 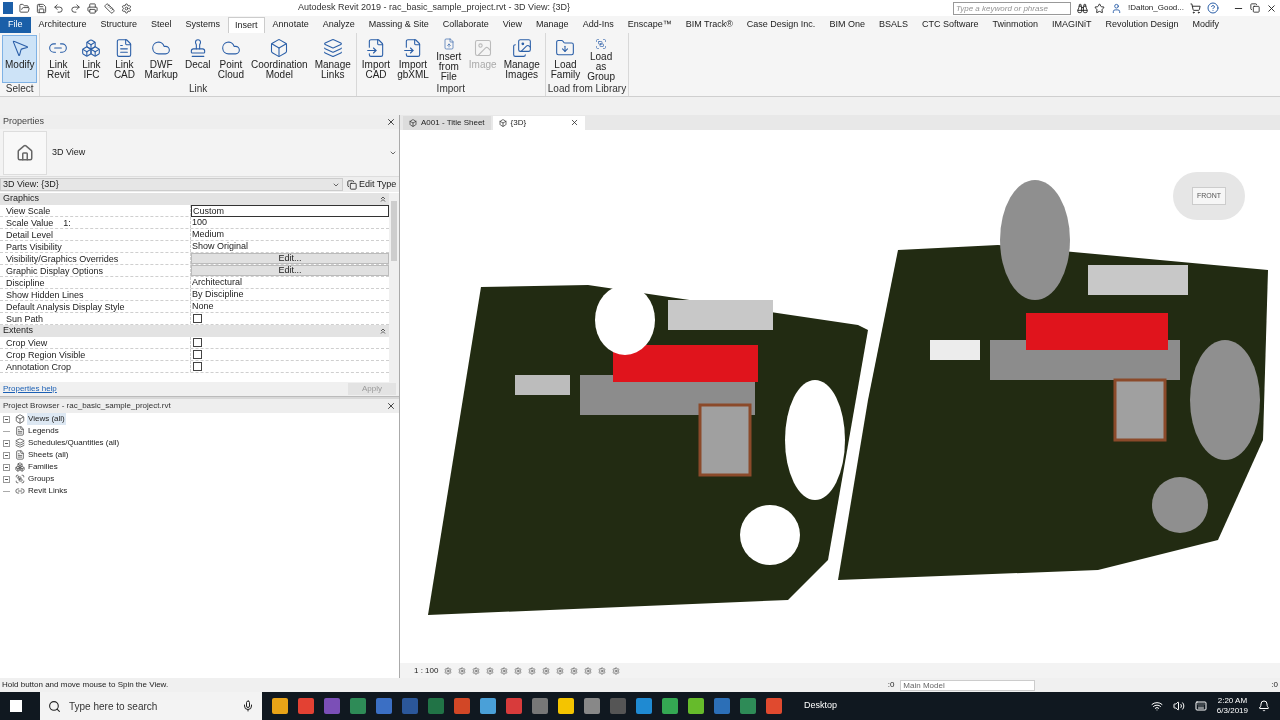 I want to click on ribbon-tab: CTC Software, so click(x=950, y=25).